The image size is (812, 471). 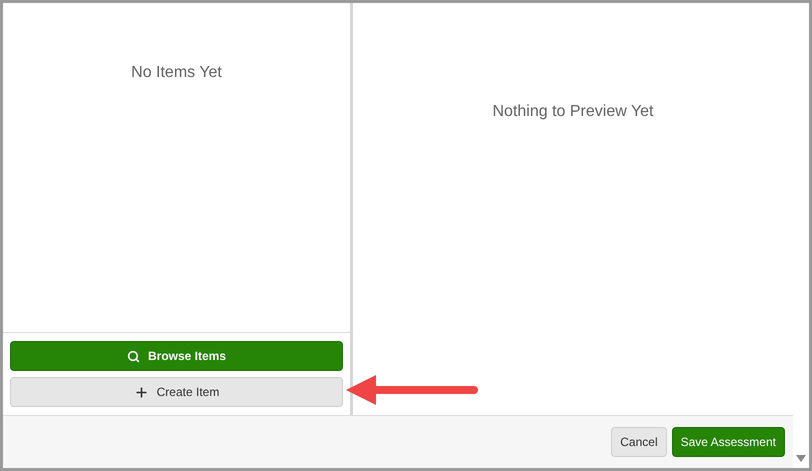 I want to click on plus-icon, so click(x=141, y=392).